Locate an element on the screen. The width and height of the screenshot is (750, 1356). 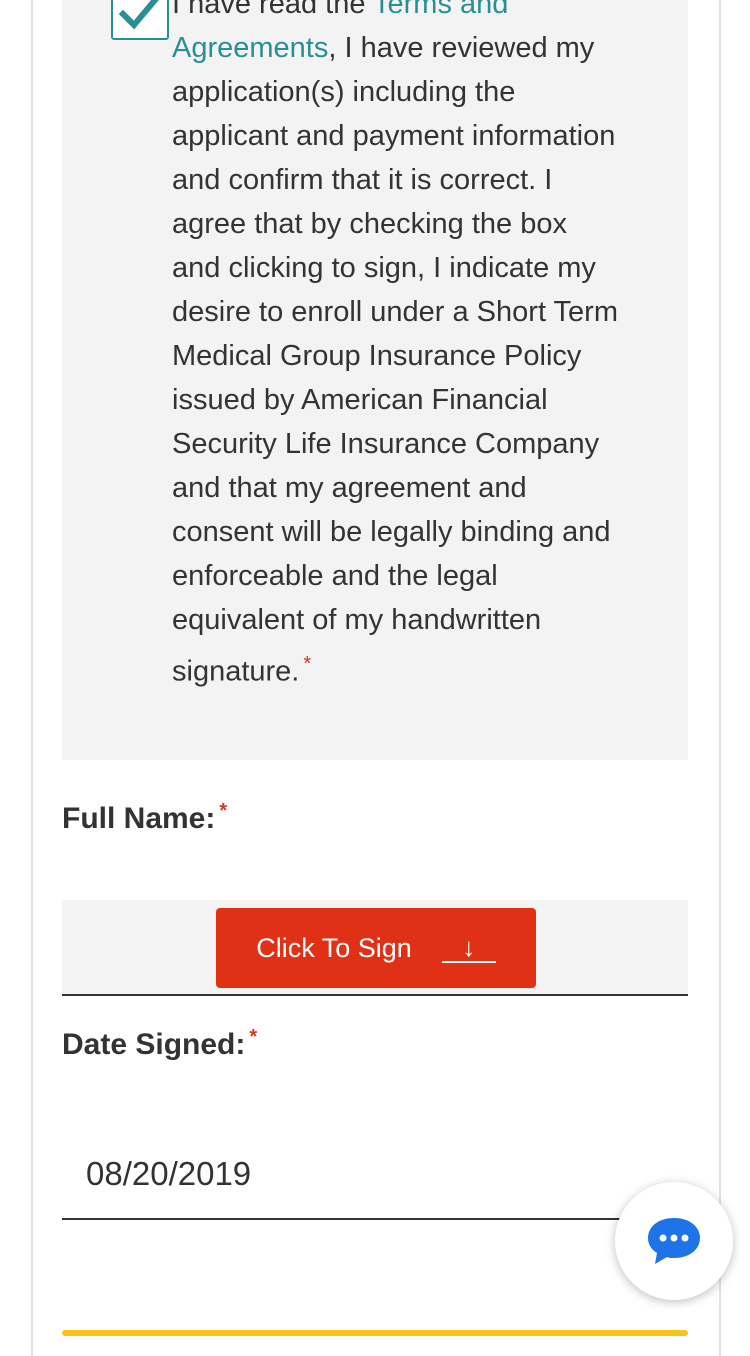
consent-text-intro: I have read the is located at coordinates (273, 10).